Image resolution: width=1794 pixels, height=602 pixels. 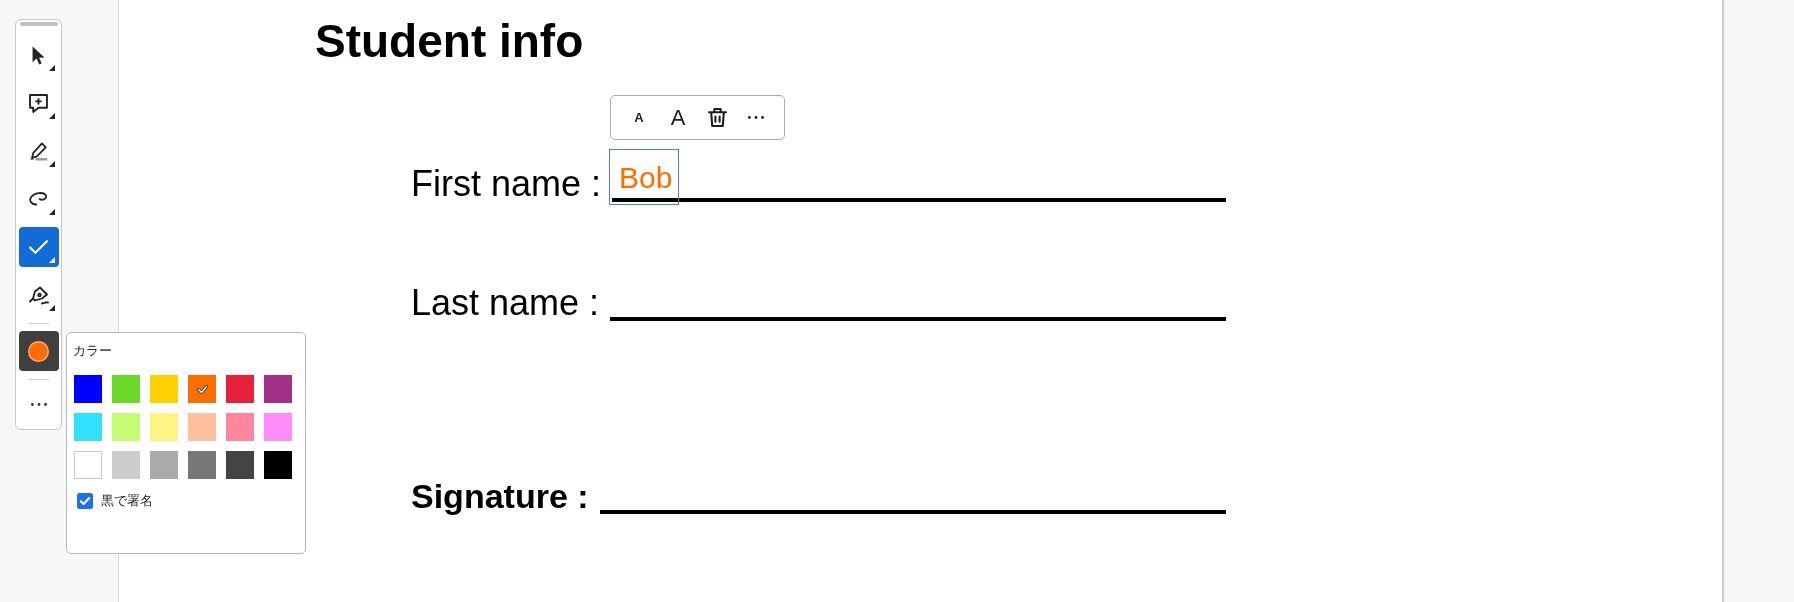 I want to click on squiggle-icon, so click(x=38, y=199).